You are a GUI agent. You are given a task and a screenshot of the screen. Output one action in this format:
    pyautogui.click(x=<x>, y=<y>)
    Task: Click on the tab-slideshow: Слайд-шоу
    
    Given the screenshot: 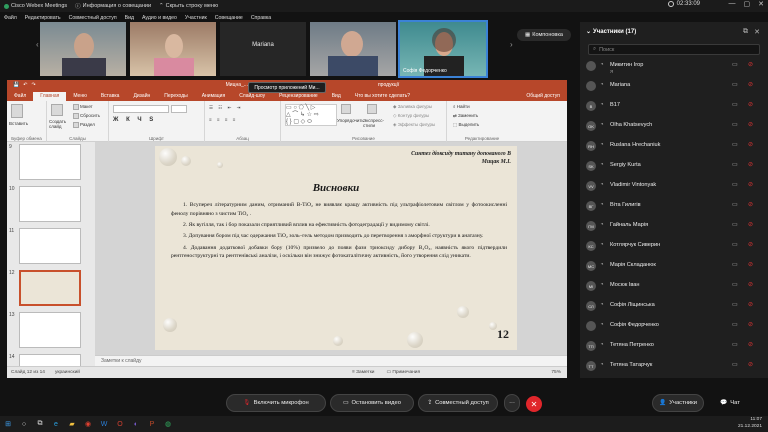 What is the action you would take?
    pyautogui.click(x=252, y=96)
    